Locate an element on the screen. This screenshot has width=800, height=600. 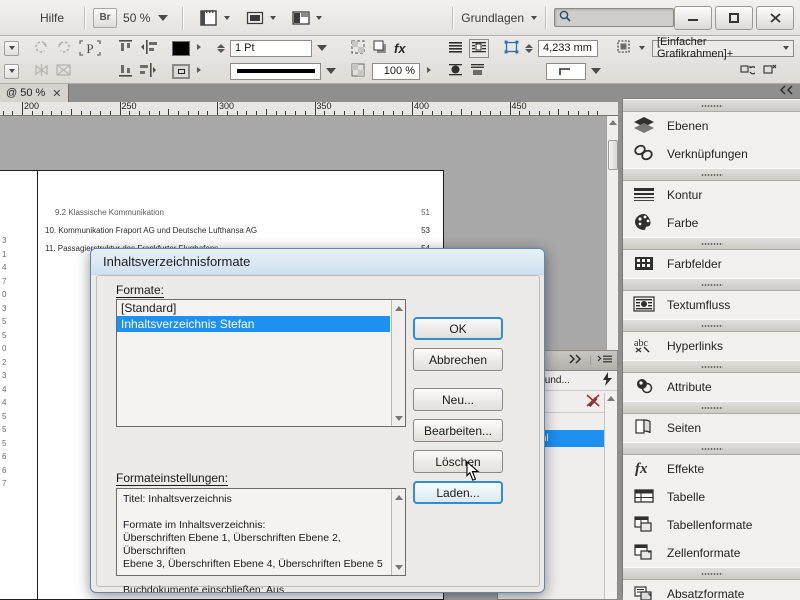
sidebar-item-zellenformate: Zellenformate is located at coordinates (711, 553).